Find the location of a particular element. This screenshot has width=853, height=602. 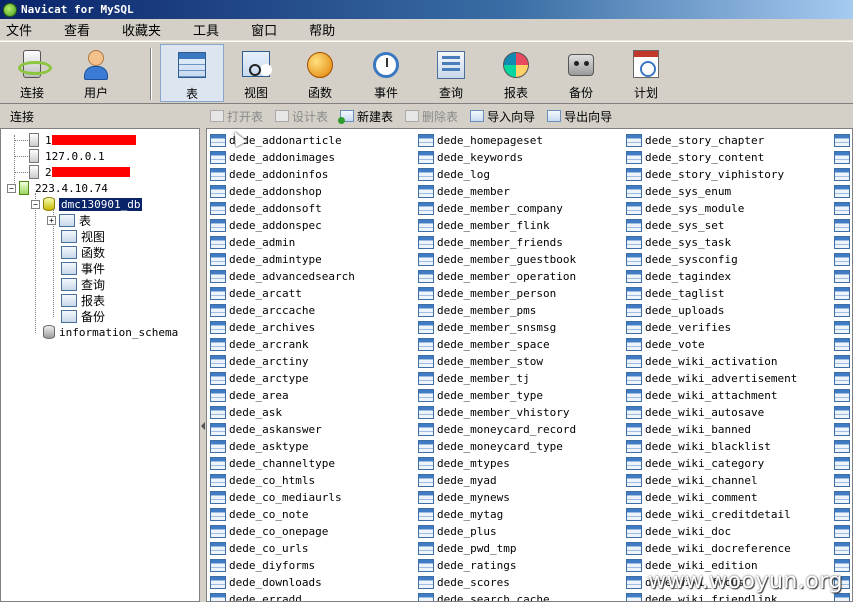

design-table-button: 设计表 is located at coordinates (299, 116).